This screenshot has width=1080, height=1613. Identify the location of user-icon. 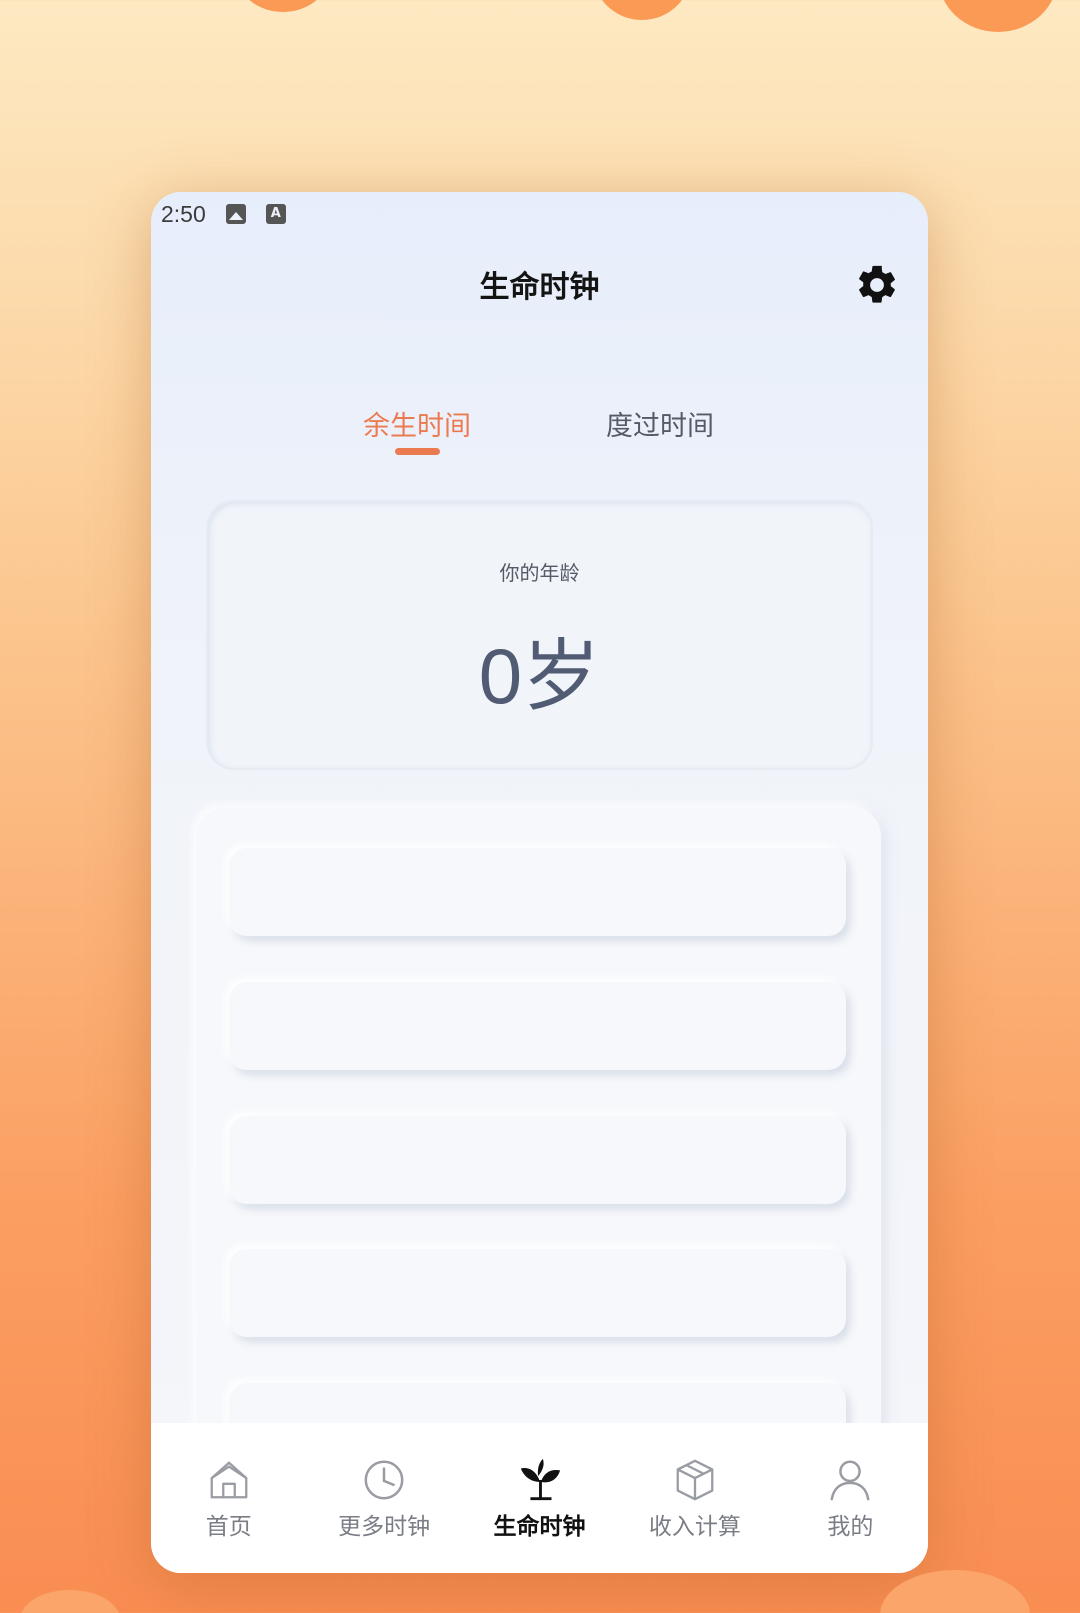
(850, 1480).